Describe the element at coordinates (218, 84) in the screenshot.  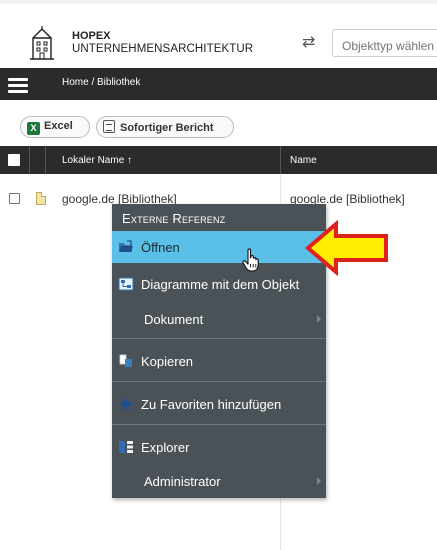
I see `navigation-bar: Home / Bibliothek` at that location.